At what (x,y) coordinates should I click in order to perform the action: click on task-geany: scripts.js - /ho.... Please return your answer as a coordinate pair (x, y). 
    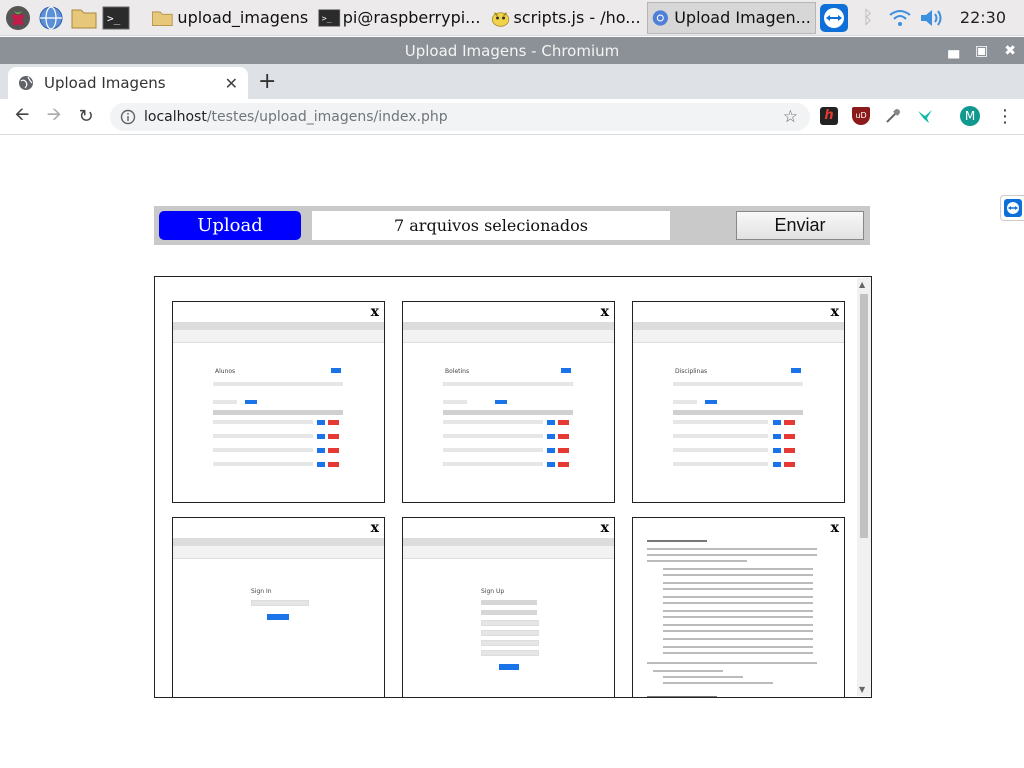
    Looking at the image, I should click on (565, 18).